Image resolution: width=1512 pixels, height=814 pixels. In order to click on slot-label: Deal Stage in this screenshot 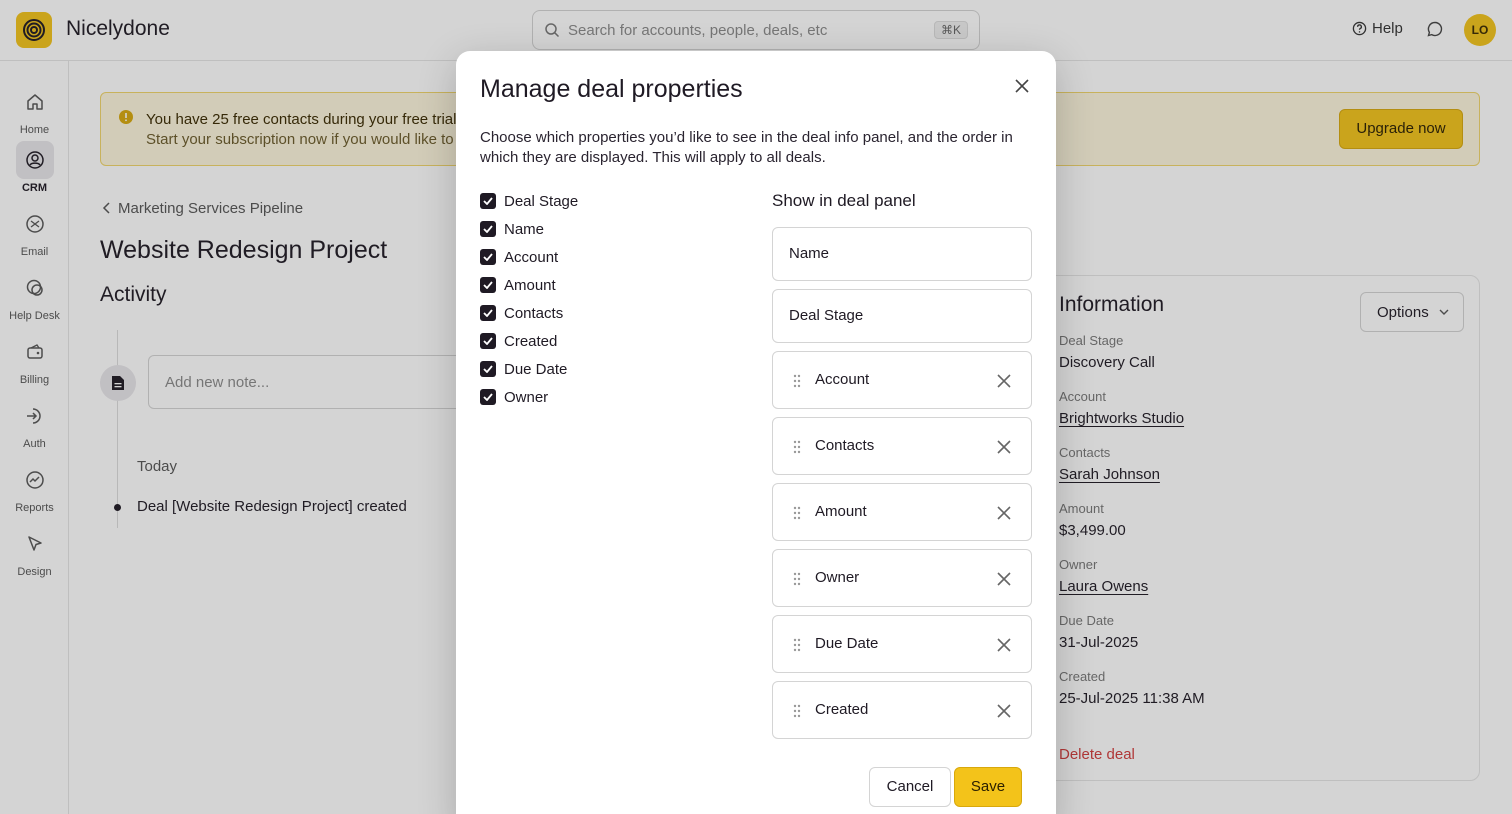, I will do `click(826, 315)`.